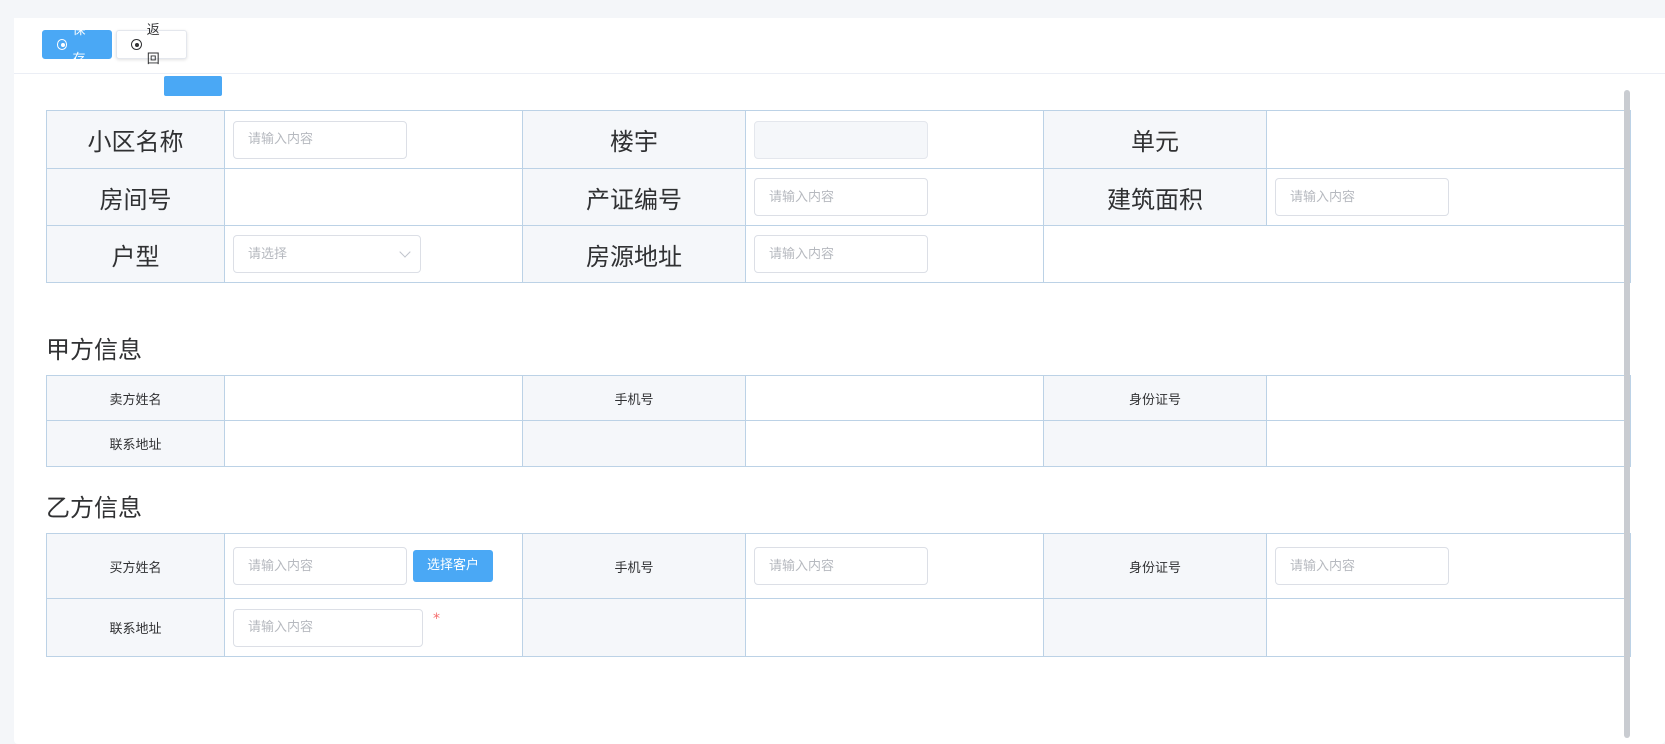 The width and height of the screenshot is (1665, 744). I want to click on layout-select, so click(327, 254).